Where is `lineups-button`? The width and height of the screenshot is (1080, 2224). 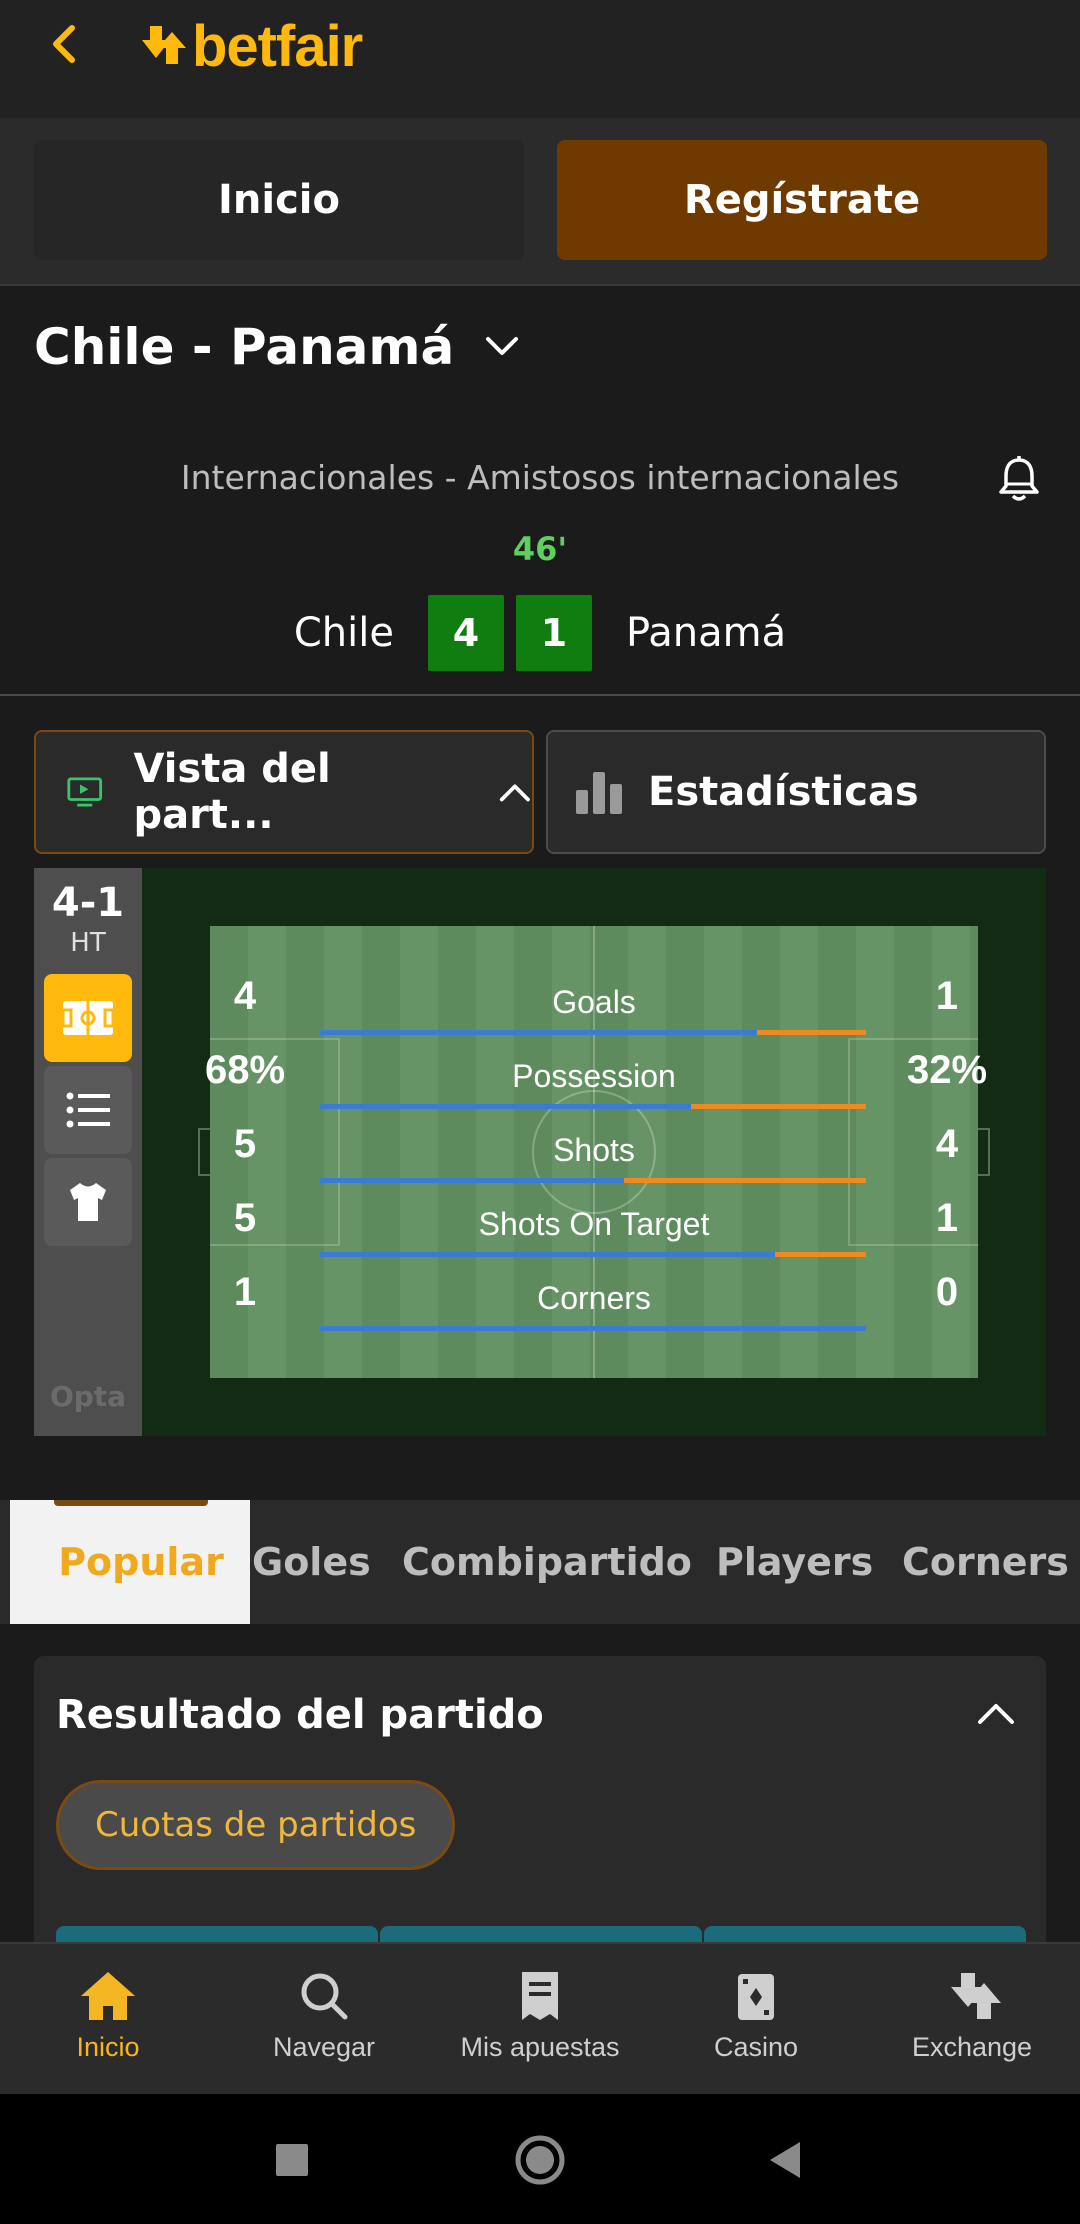
lineups-button is located at coordinates (88, 1202).